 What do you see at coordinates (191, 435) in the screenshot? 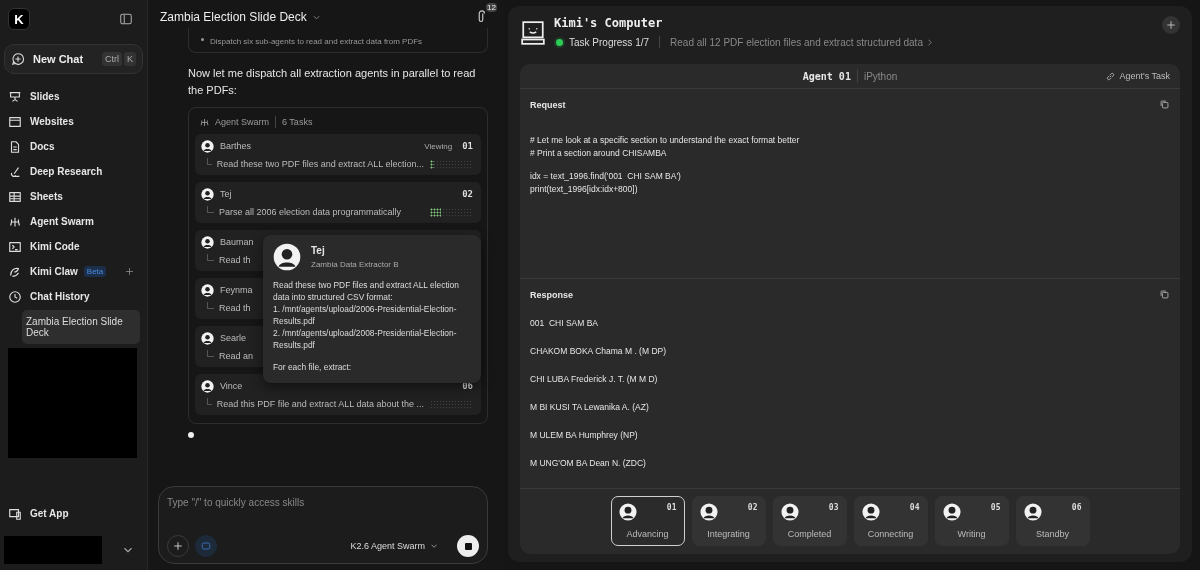
I see `typing-dot-icon` at bounding box center [191, 435].